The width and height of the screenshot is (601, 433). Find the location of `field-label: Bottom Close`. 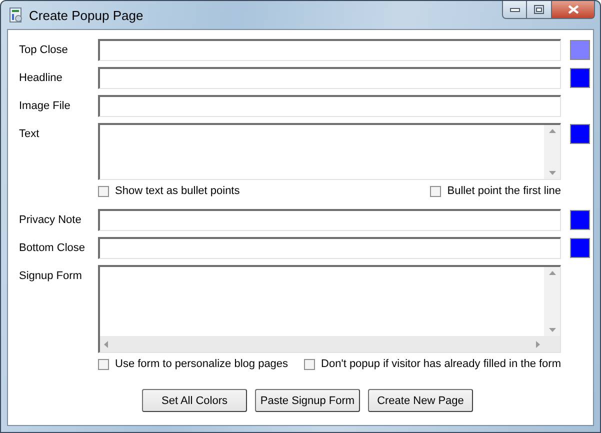

field-label: Bottom Close is located at coordinates (52, 247).